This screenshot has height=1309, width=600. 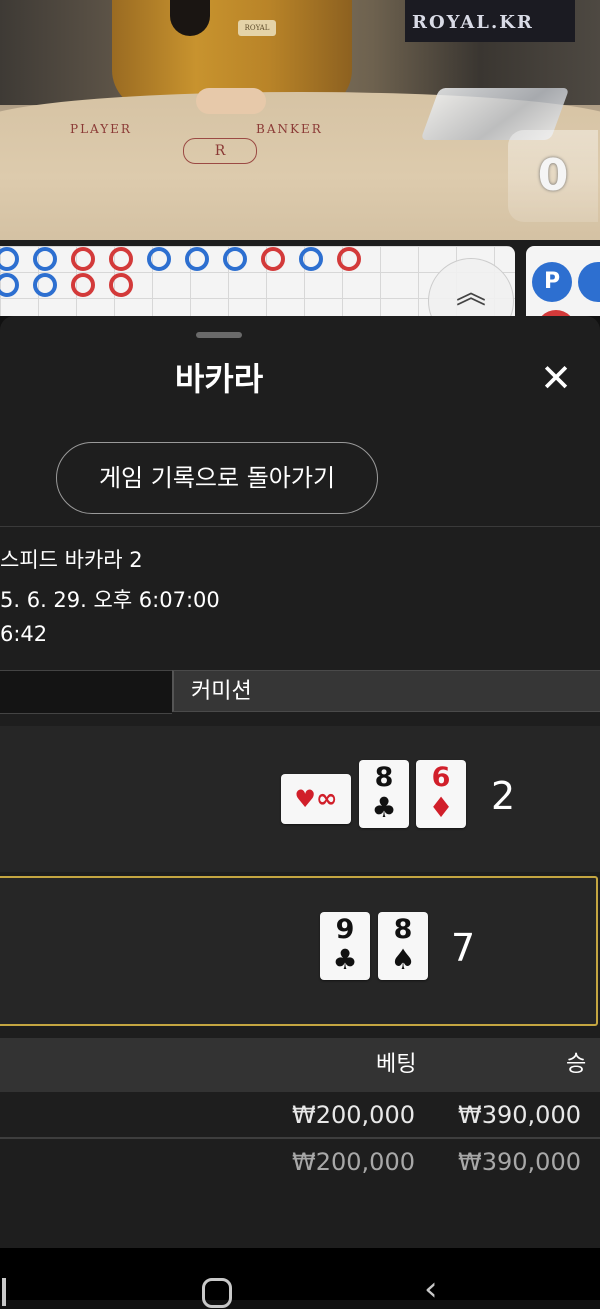 I want to click on table-player-label: PLAYER, so click(x=101, y=129).